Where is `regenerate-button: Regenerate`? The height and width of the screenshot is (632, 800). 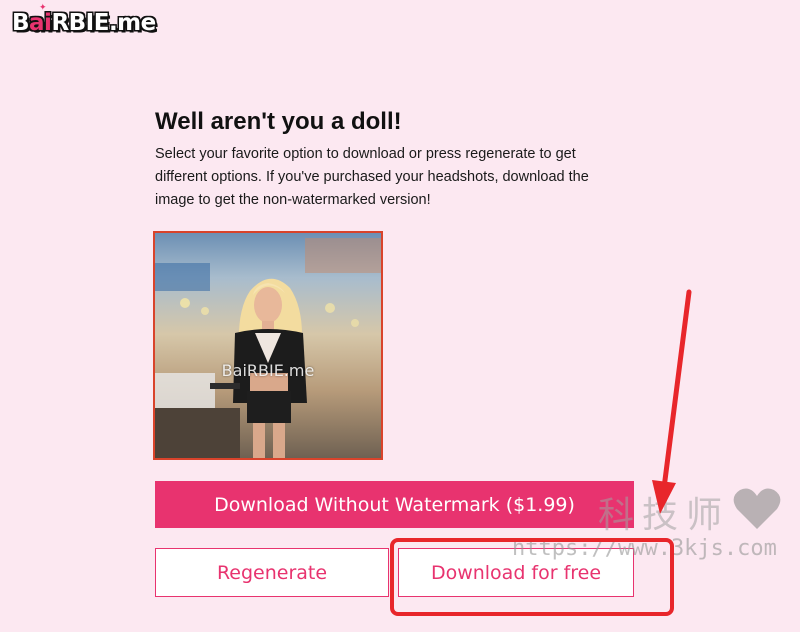
regenerate-button: Regenerate is located at coordinates (272, 572).